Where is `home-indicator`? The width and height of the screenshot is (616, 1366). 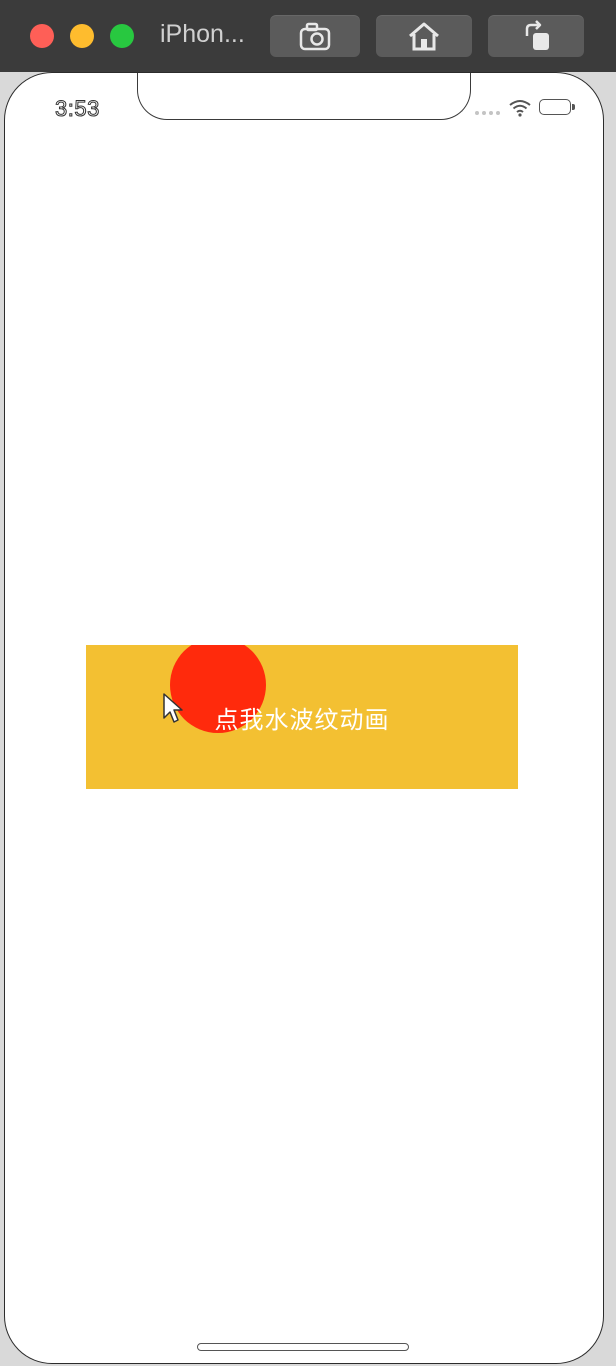
home-indicator is located at coordinates (303, 1347).